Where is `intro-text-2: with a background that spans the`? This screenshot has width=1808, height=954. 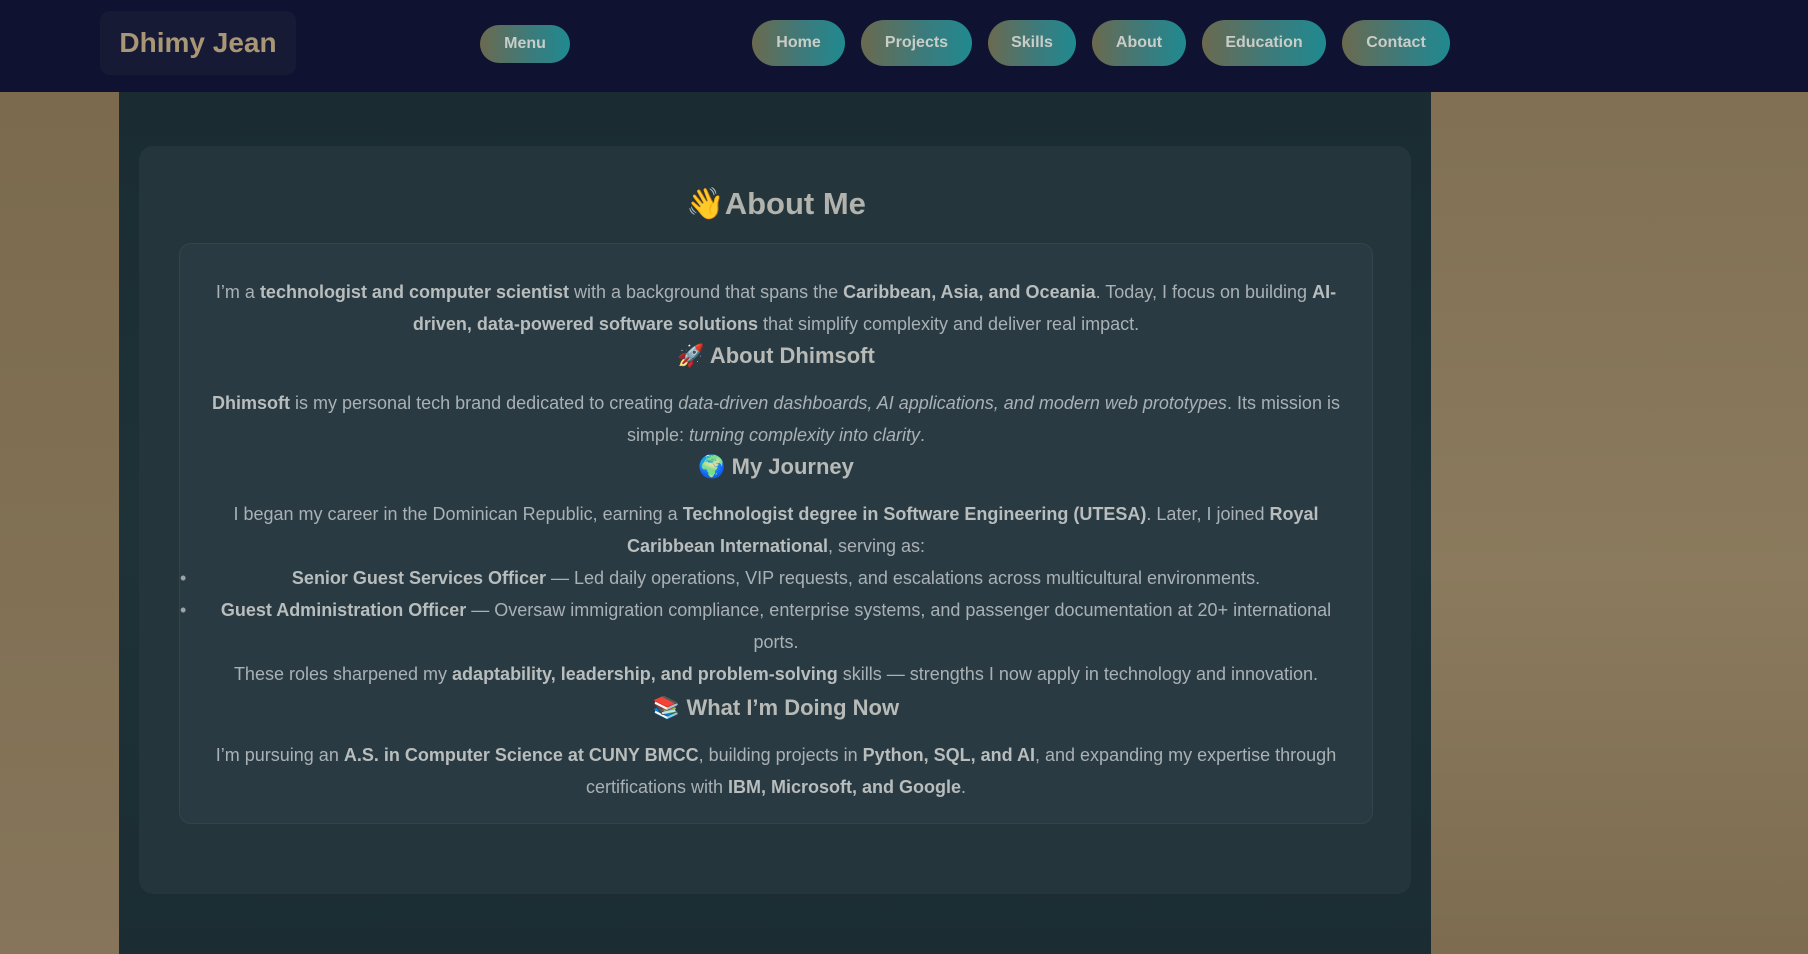
intro-text-2: with a background that spans the is located at coordinates (706, 292).